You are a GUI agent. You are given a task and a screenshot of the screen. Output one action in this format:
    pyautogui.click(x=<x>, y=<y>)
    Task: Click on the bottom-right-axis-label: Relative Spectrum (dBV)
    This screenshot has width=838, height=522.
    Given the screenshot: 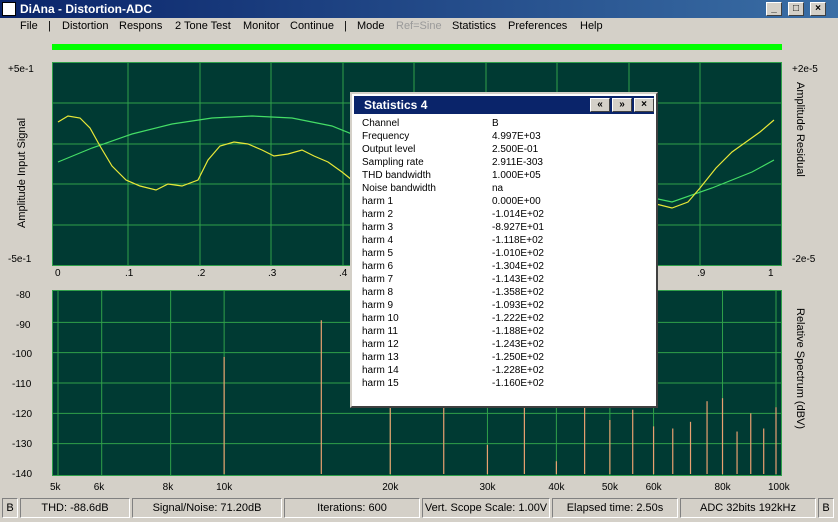 What is the action you would take?
    pyautogui.click(x=800, y=369)
    